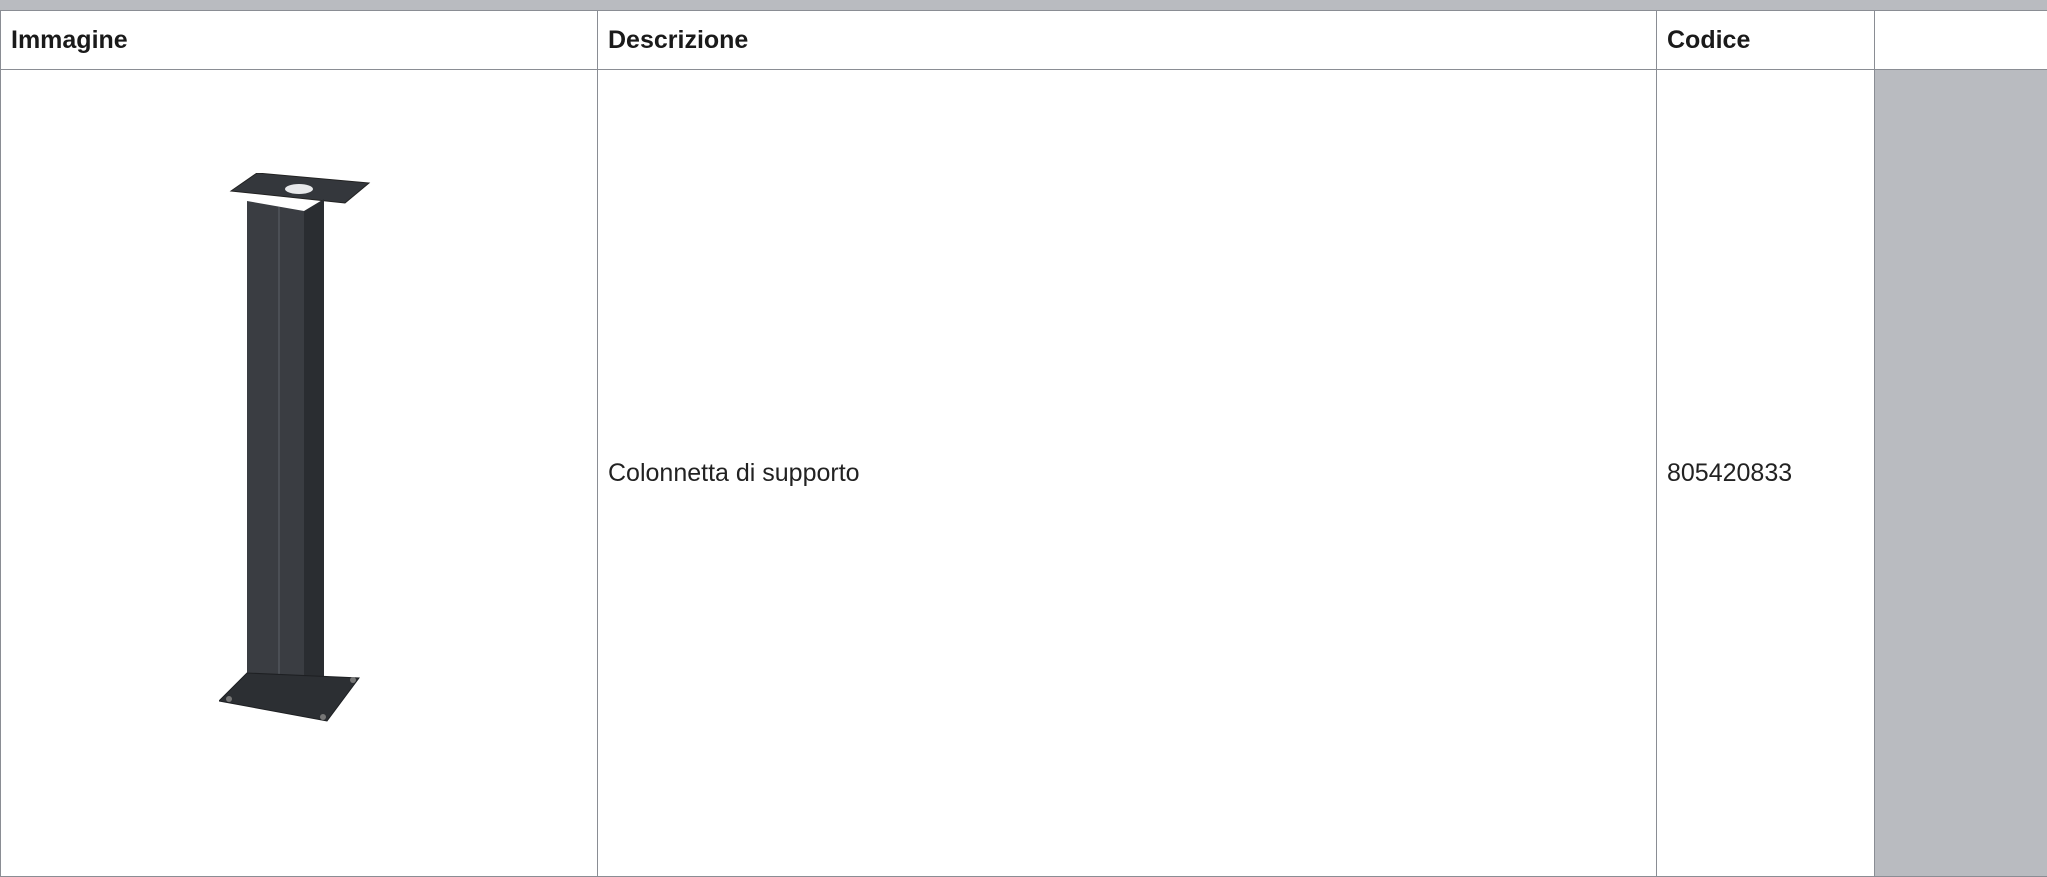 This screenshot has width=2047, height=877. What do you see at coordinates (1961, 473) in the screenshot?
I see `cell-extra` at bounding box center [1961, 473].